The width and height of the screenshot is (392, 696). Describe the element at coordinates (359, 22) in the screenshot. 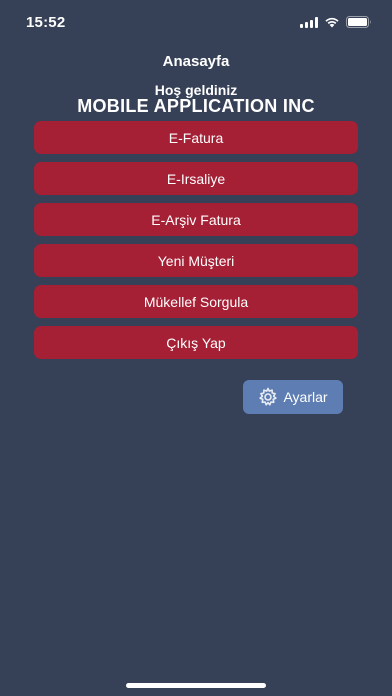

I see `battery-icon` at that location.